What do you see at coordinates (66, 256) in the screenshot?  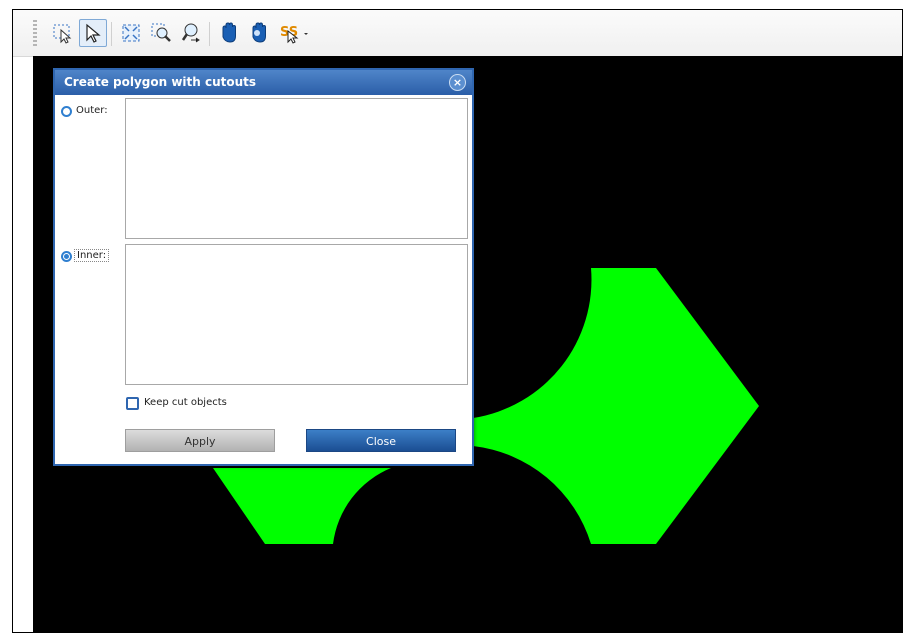 I see `inner-radio` at bounding box center [66, 256].